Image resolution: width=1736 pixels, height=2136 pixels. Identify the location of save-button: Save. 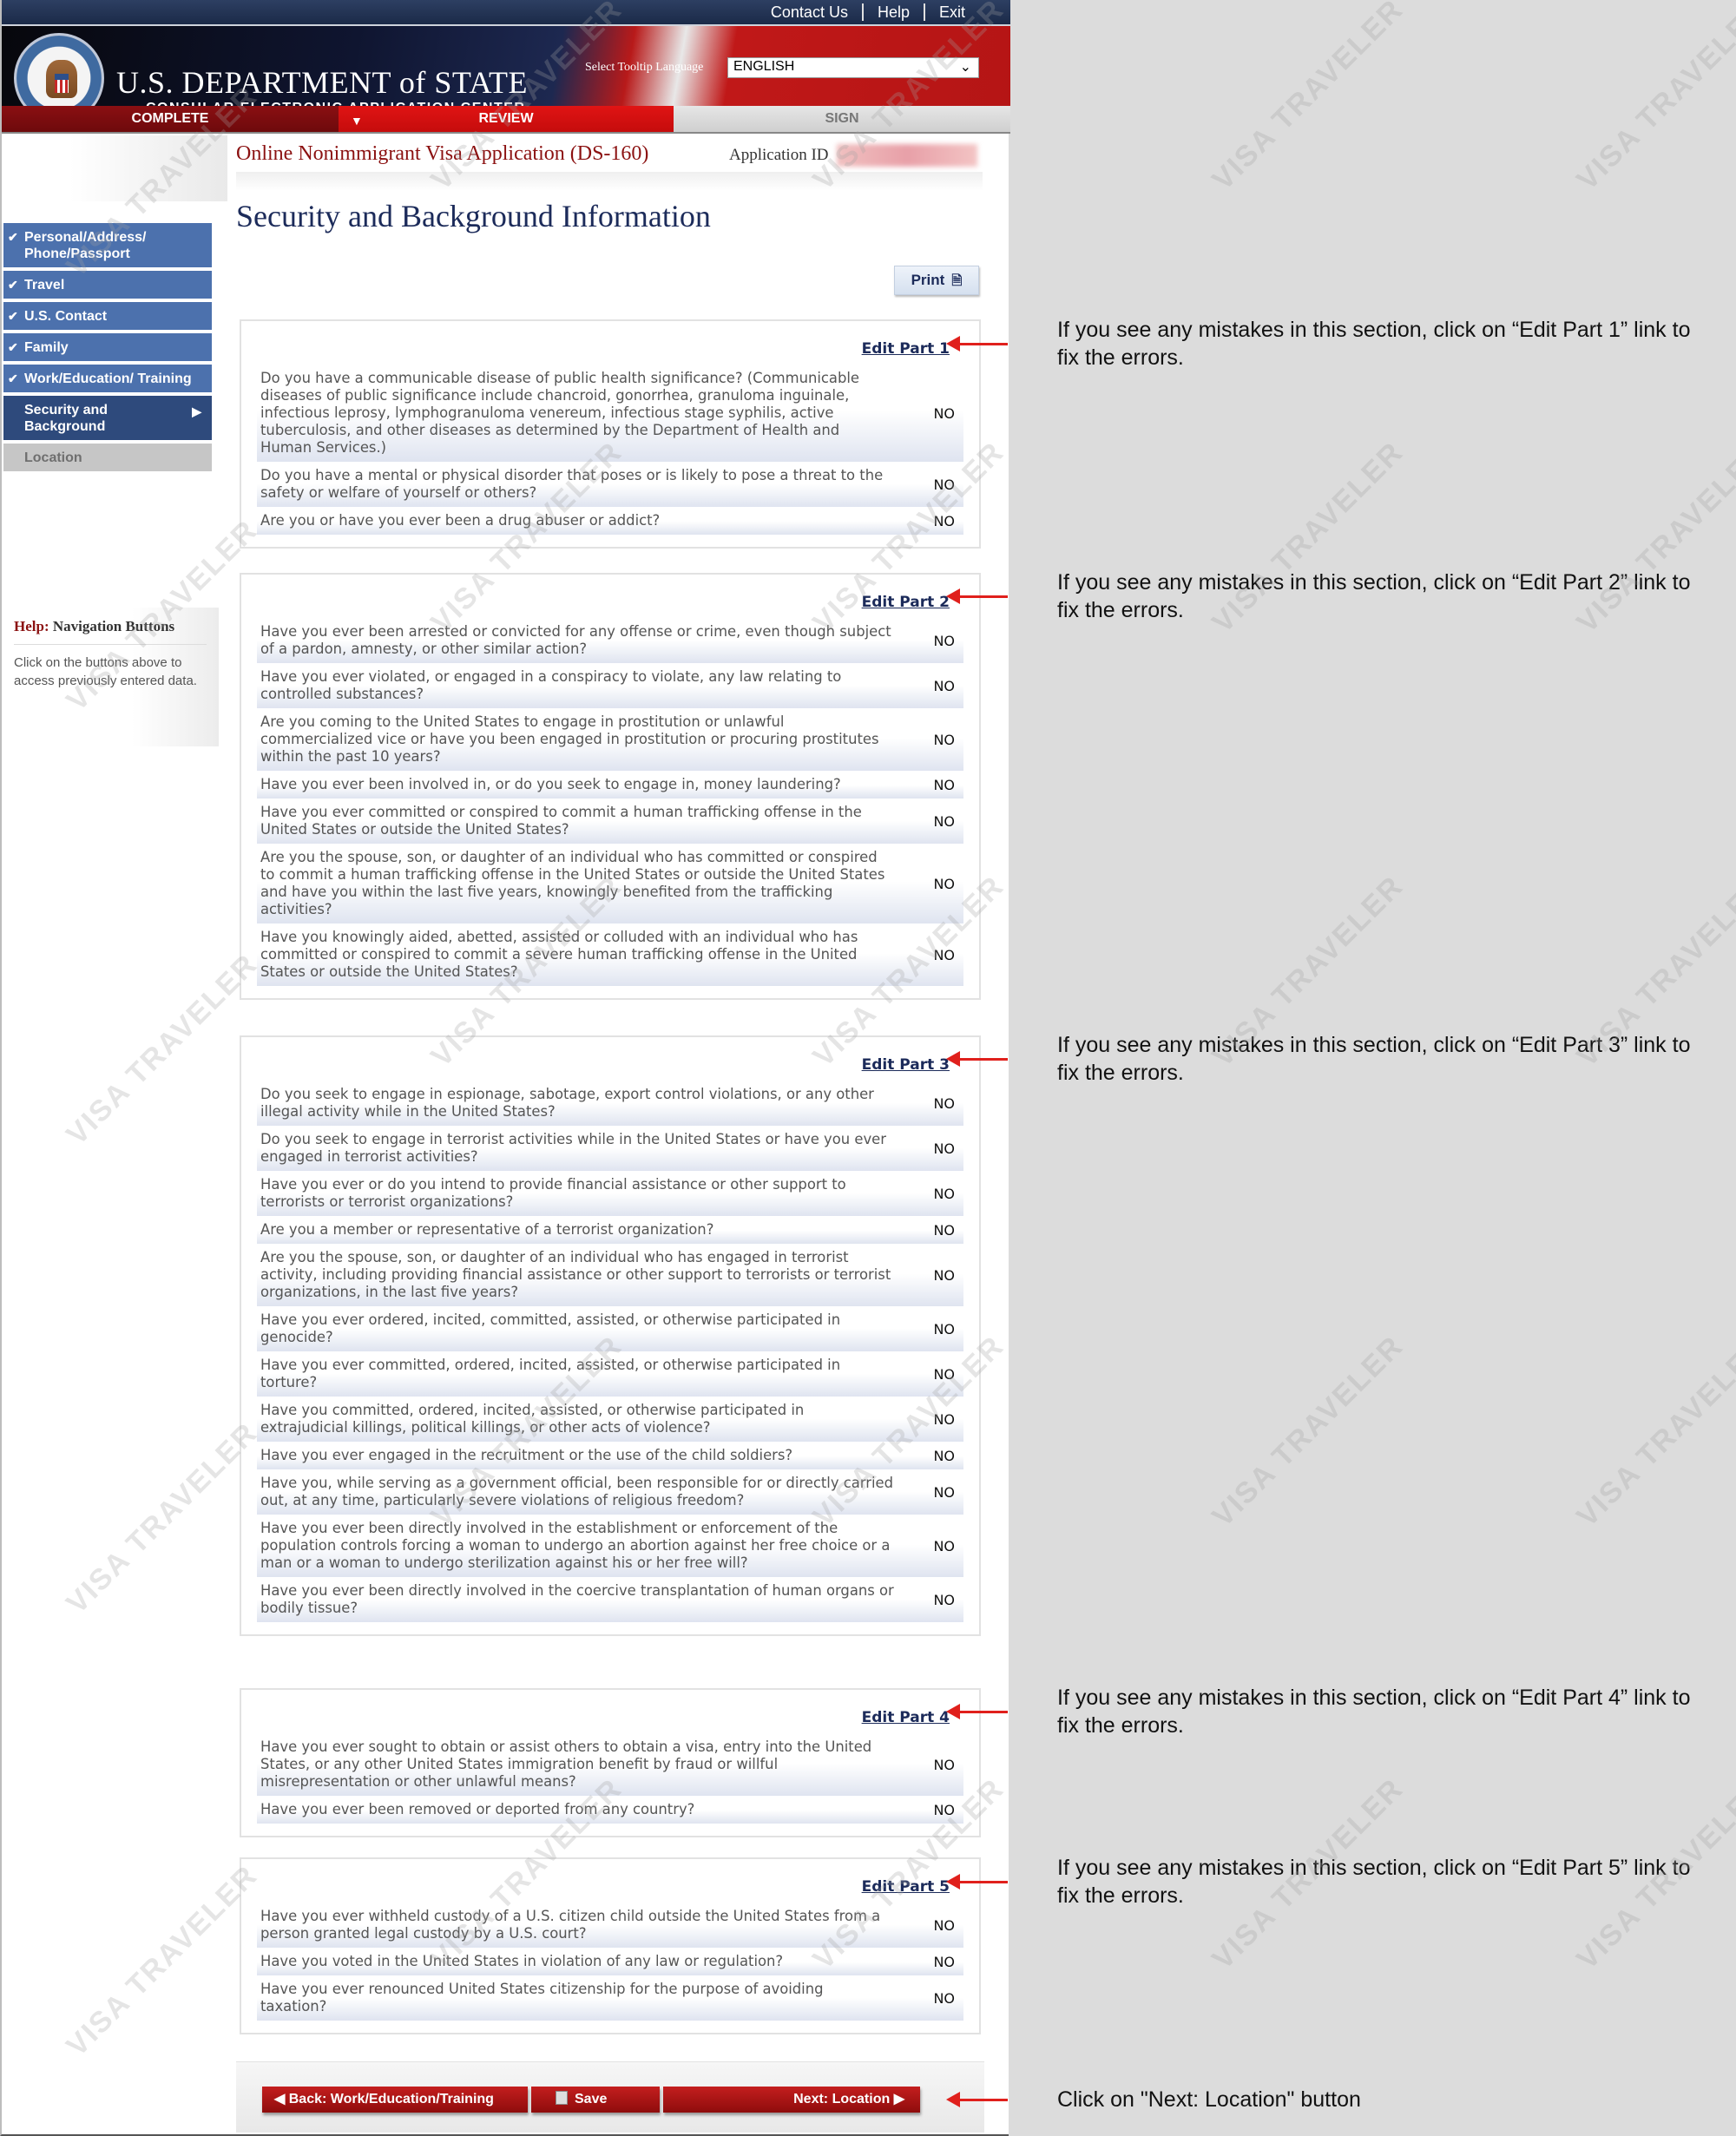
(595, 2100).